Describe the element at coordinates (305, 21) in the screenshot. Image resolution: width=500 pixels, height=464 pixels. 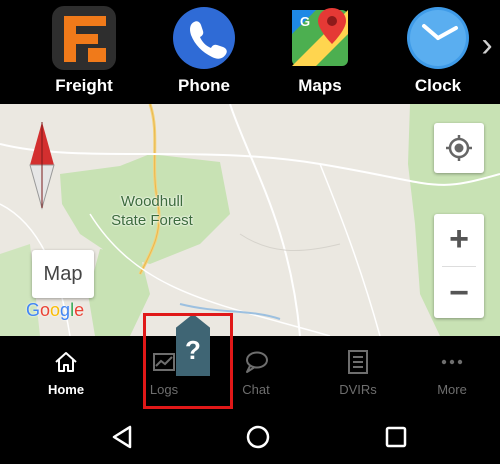
I see `svg-text: G` at that location.